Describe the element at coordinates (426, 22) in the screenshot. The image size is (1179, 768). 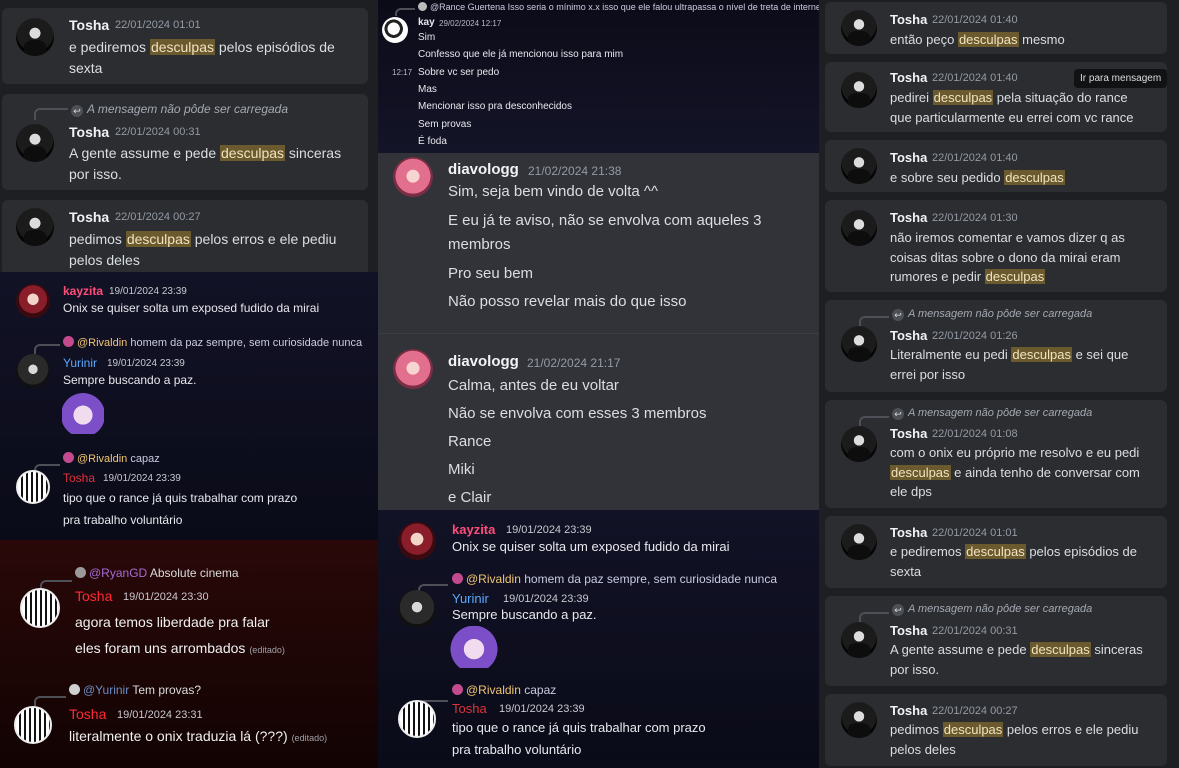
I see `username: kay` at that location.